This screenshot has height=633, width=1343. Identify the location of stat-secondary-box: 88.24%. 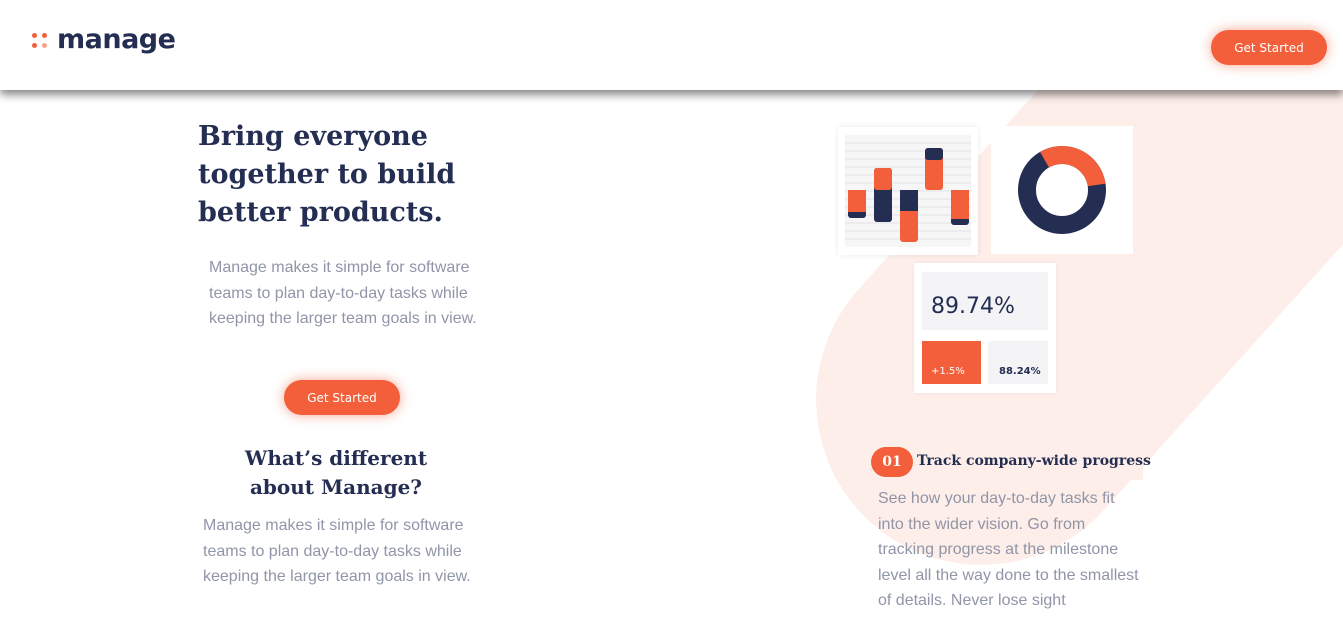
(1018, 362).